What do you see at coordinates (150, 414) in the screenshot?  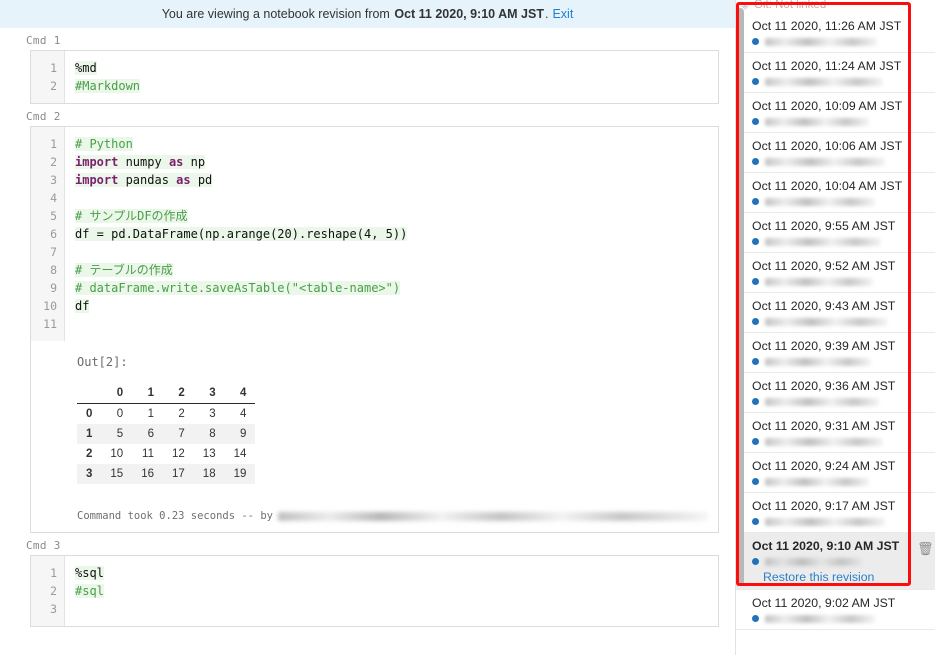 I see `table-cell: 1` at bounding box center [150, 414].